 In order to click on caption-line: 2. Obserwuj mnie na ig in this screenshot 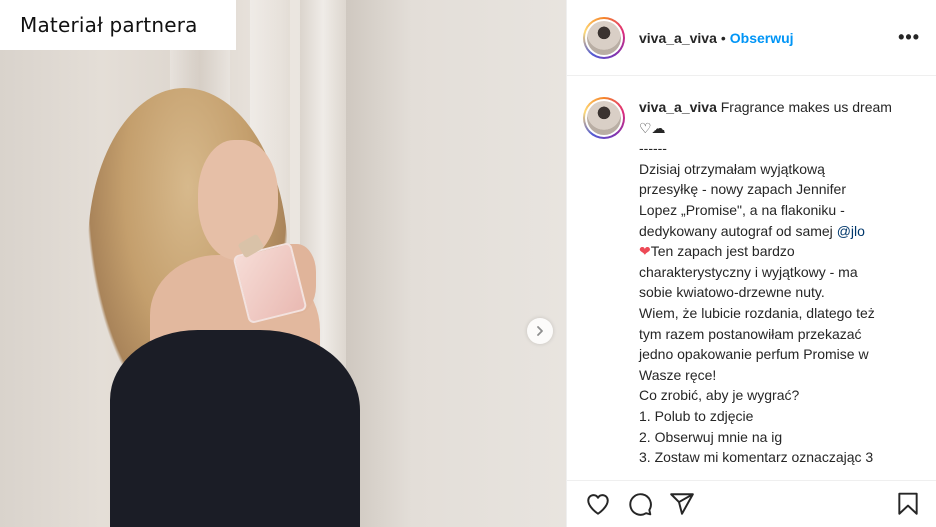, I will do `click(711, 436)`.